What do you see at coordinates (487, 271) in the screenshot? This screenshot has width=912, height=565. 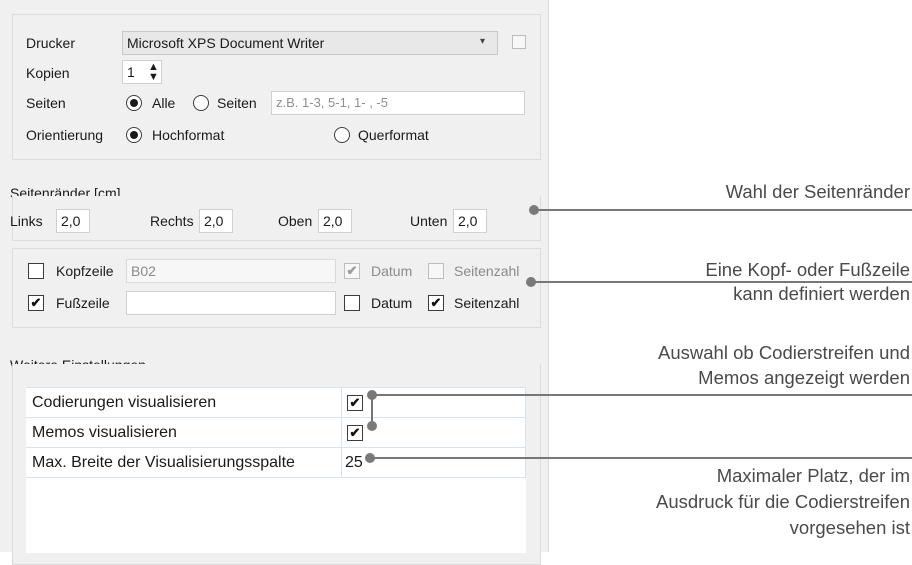 I see `header-pagenum-label: Seitenzahl` at bounding box center [487, 271].